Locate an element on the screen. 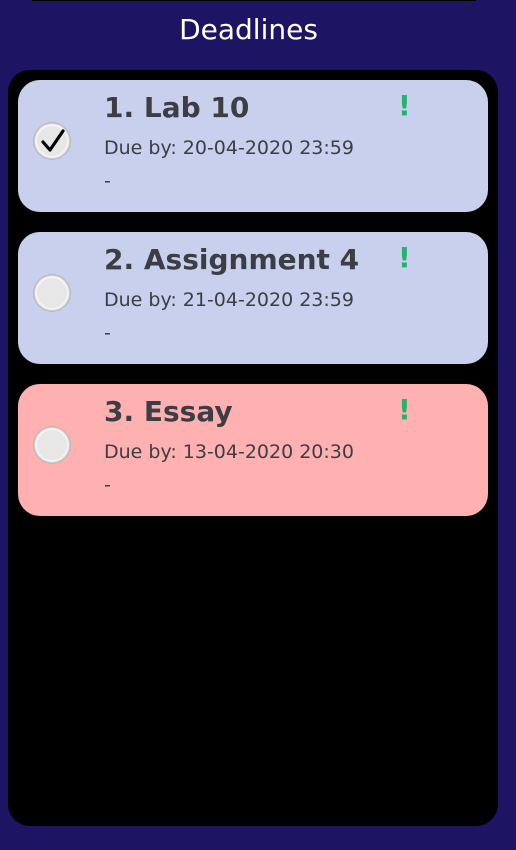 The image size is (516, 850). deadline-card-1: 1. Lab 10 ! Due by: 20-04-2020 23:59 - is located at coordinates (253, 146).